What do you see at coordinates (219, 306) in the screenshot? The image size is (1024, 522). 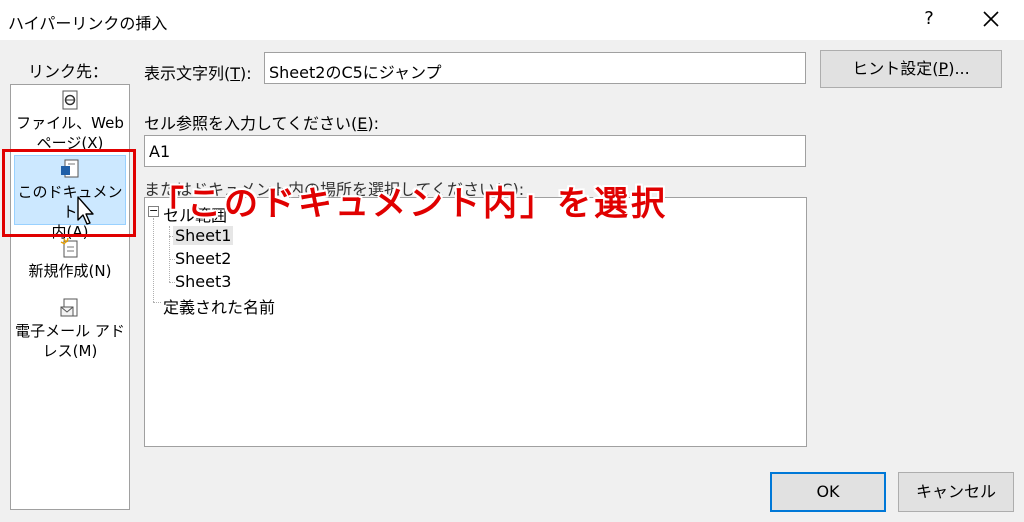 I see `tree-node-defined-names: 定義された名前` at bounding box center [219, 306].